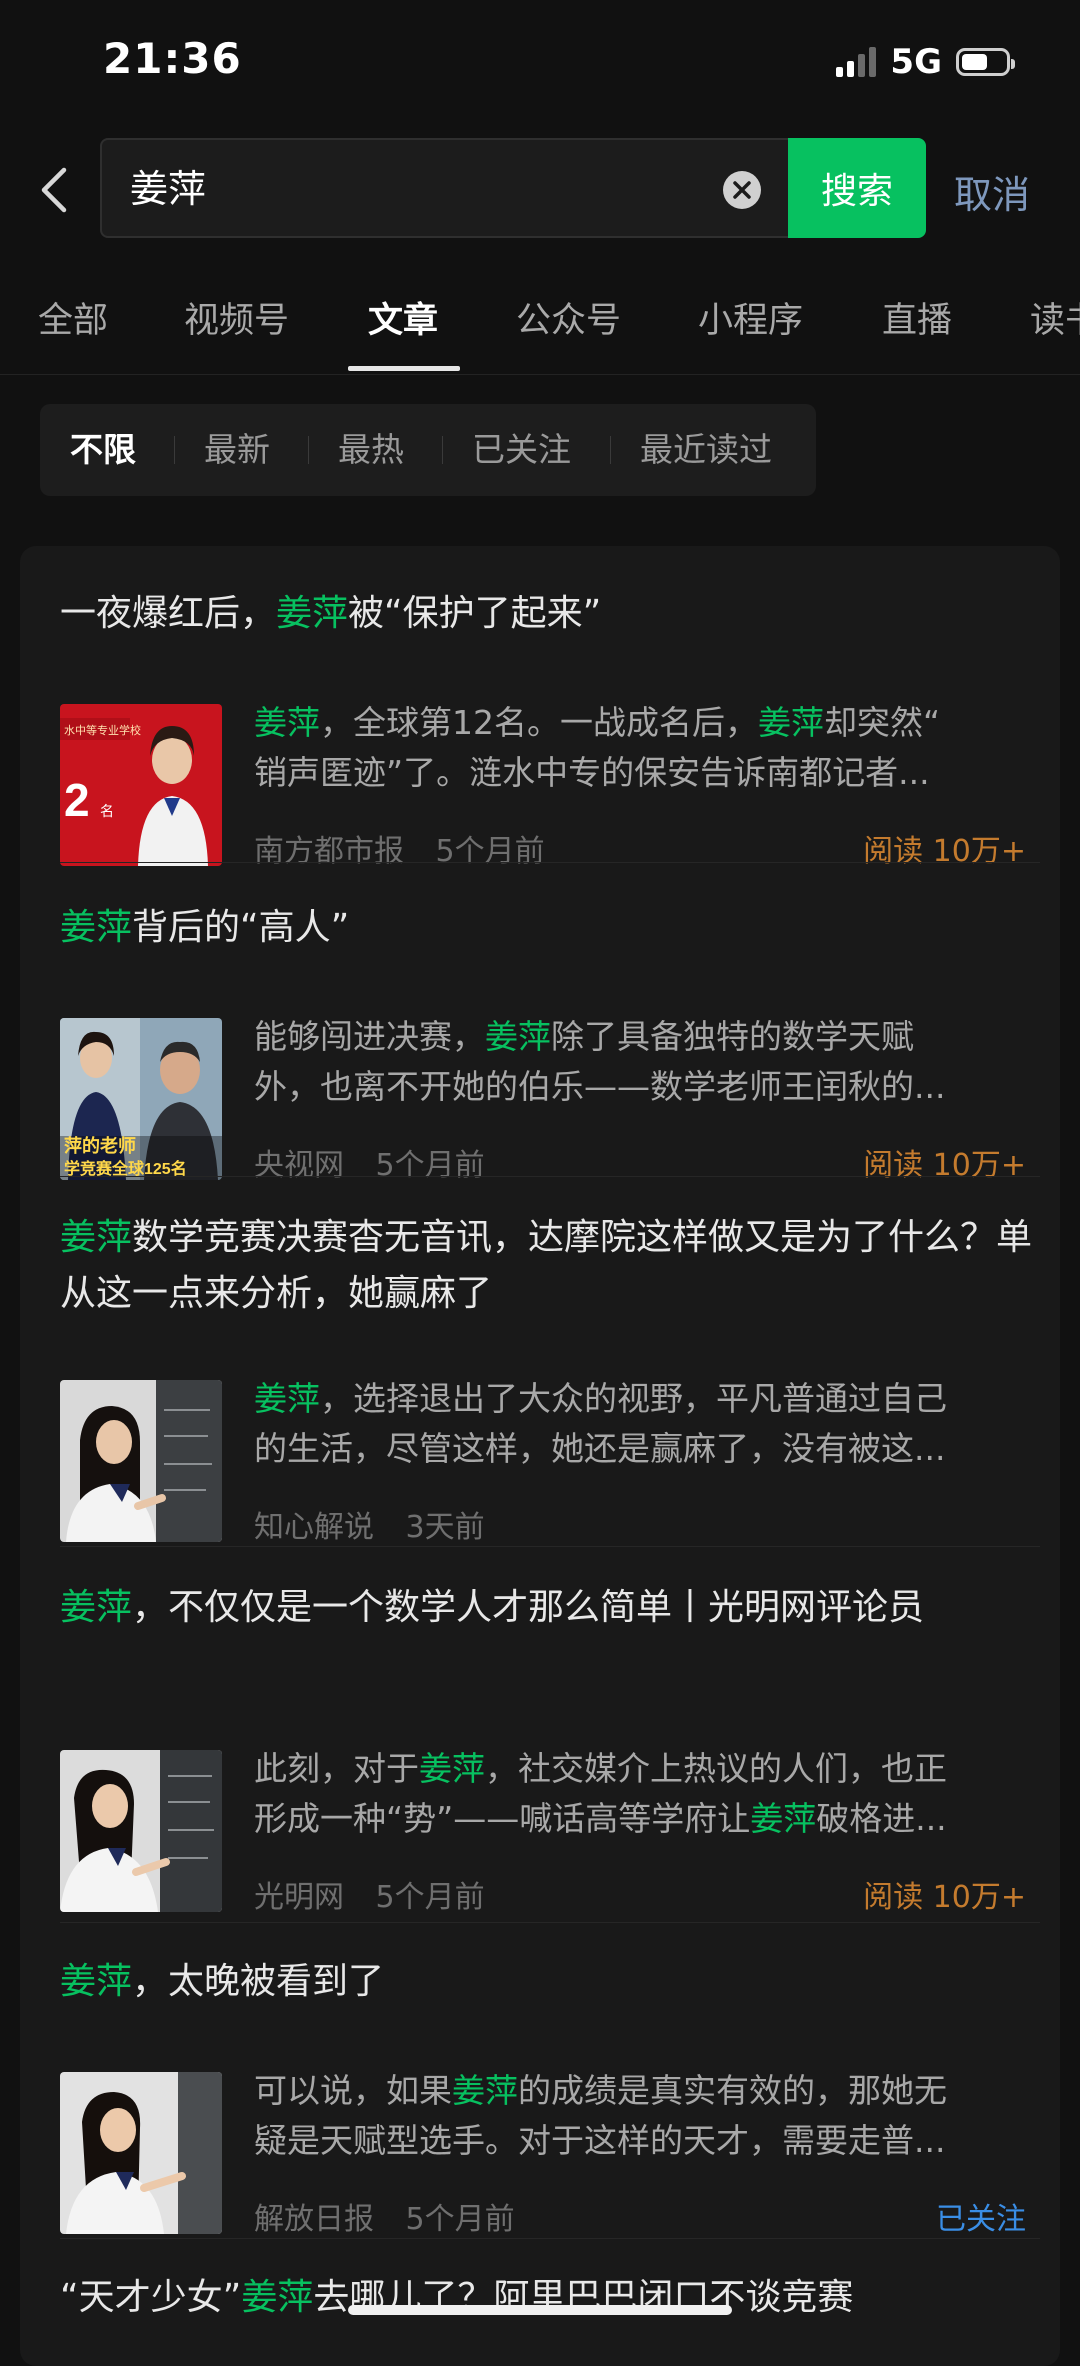 Image resolution: width=1080 pixels, height=2366 pixels. I want to click on status-indicators: 5G, so click(925, 62).